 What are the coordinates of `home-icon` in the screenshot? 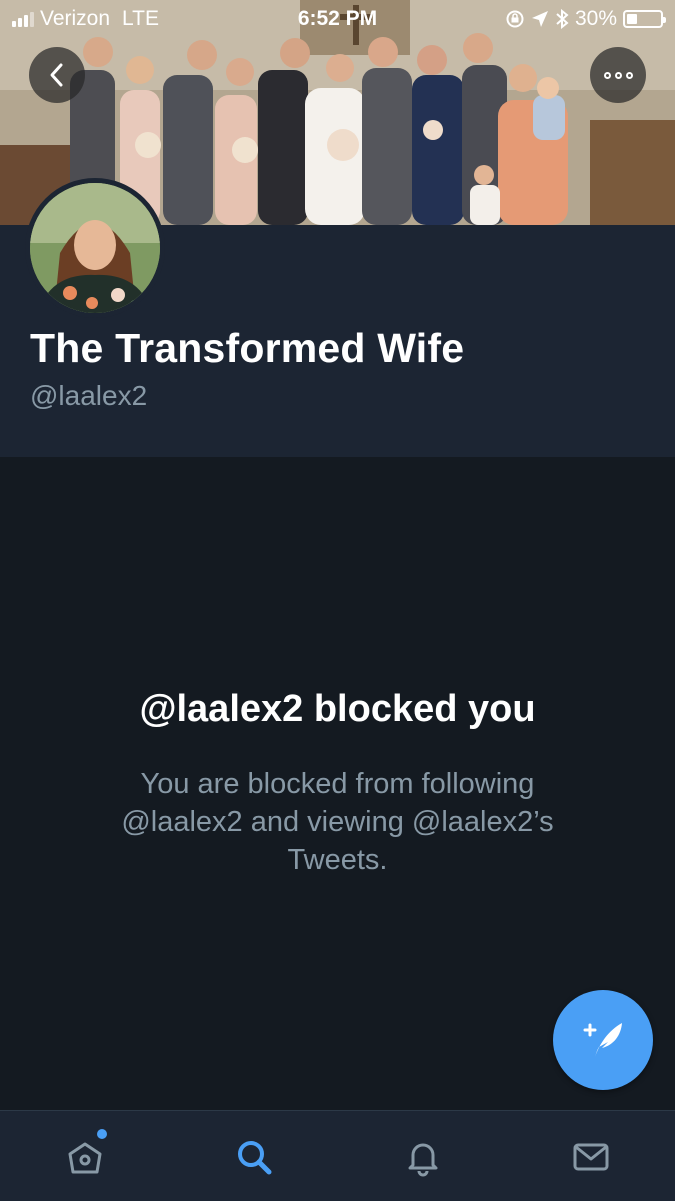 It's located at (85, 1158).